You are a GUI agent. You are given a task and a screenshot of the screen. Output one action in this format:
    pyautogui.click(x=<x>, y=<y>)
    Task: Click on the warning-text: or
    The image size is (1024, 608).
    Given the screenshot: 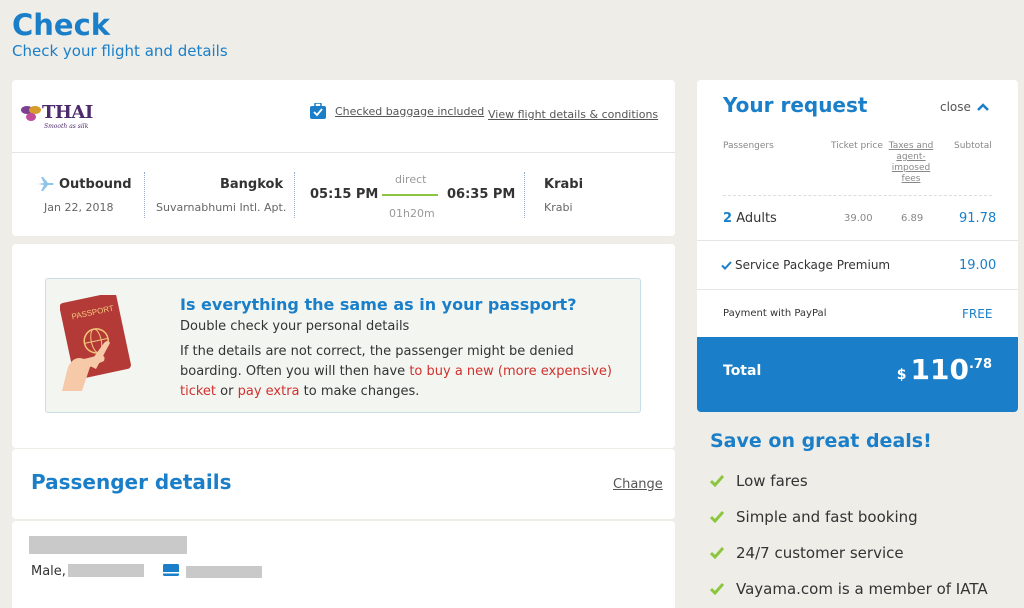 What is the action you would take?
    pyautogui.click(x=227, y=391)
    